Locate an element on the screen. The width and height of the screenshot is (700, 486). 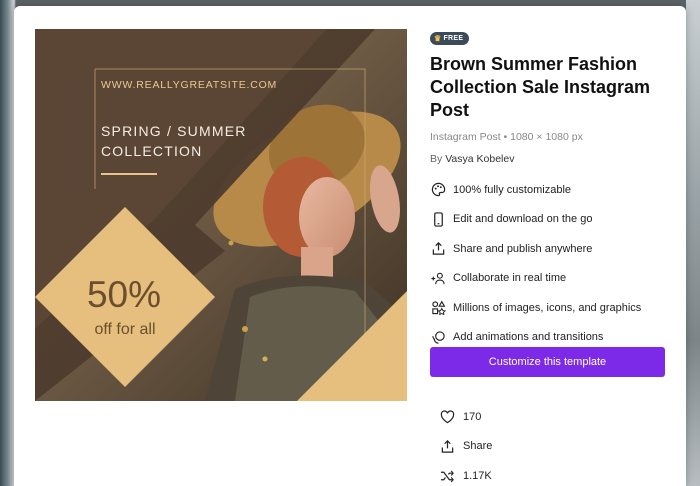
template-site-url: WWW.REALLYGREATSITE.COM is located at coordinates (189, 85).